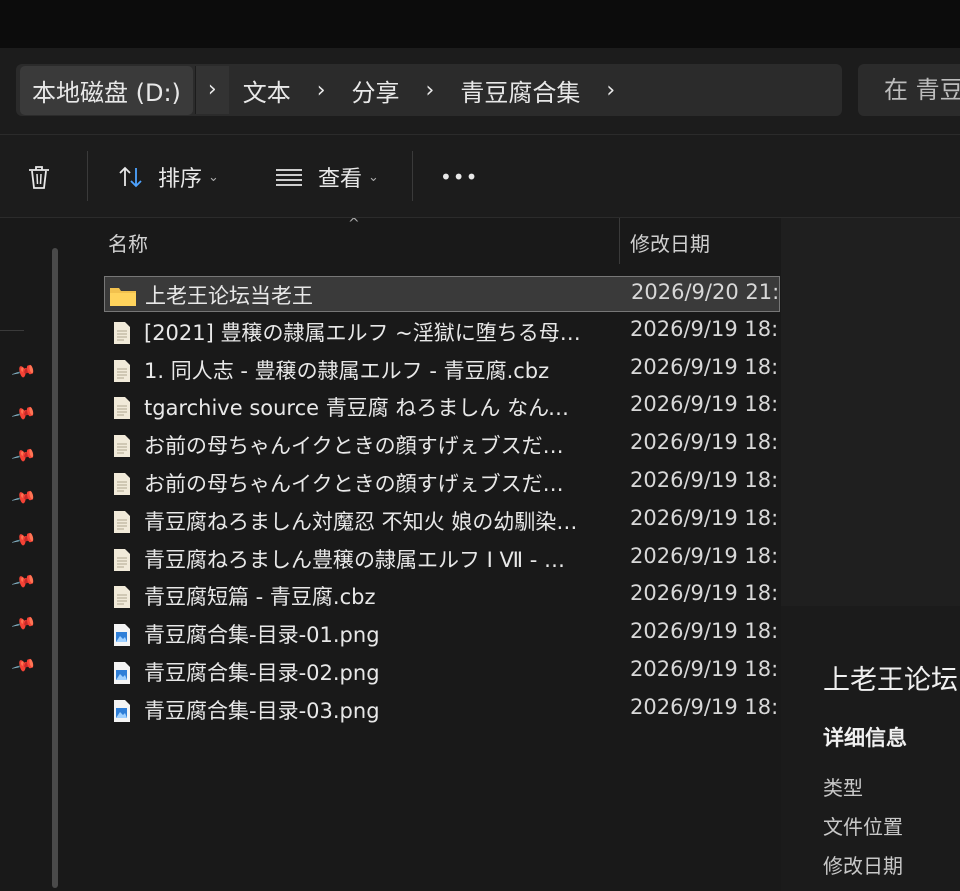 Image resolution: width=960 pixels, height=891 pixels. Describe the element at coordinates (705, 292) in the screenshot. I see `file-modified-date: 2026/9/20 21:37` at that location.